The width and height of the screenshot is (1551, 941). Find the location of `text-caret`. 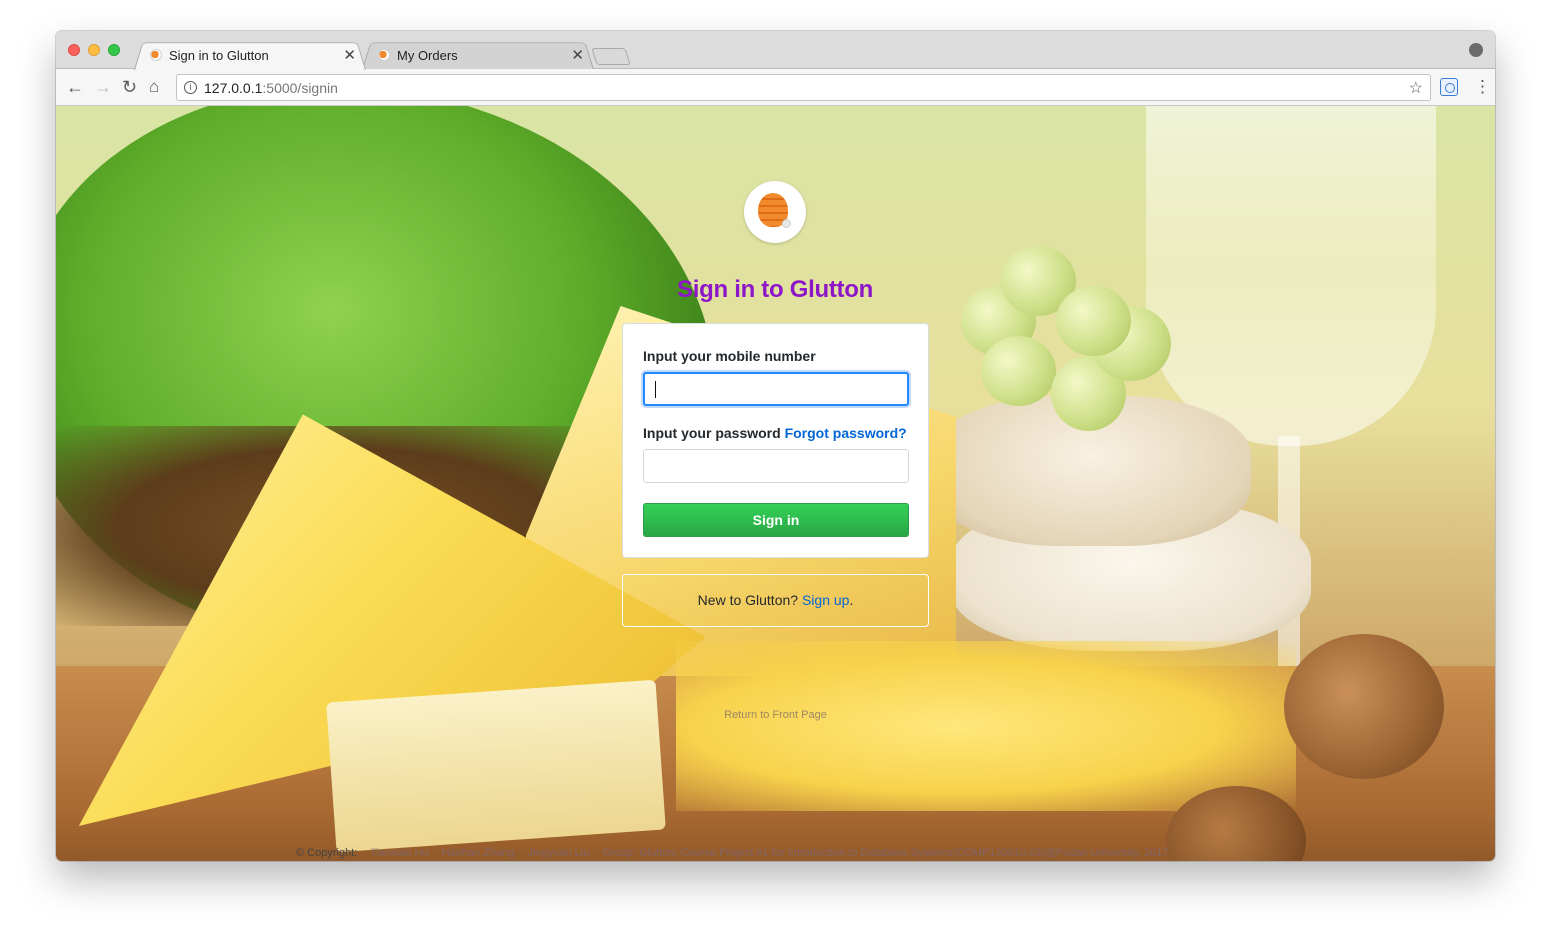

text-caret is located at coordinates (655, 389).